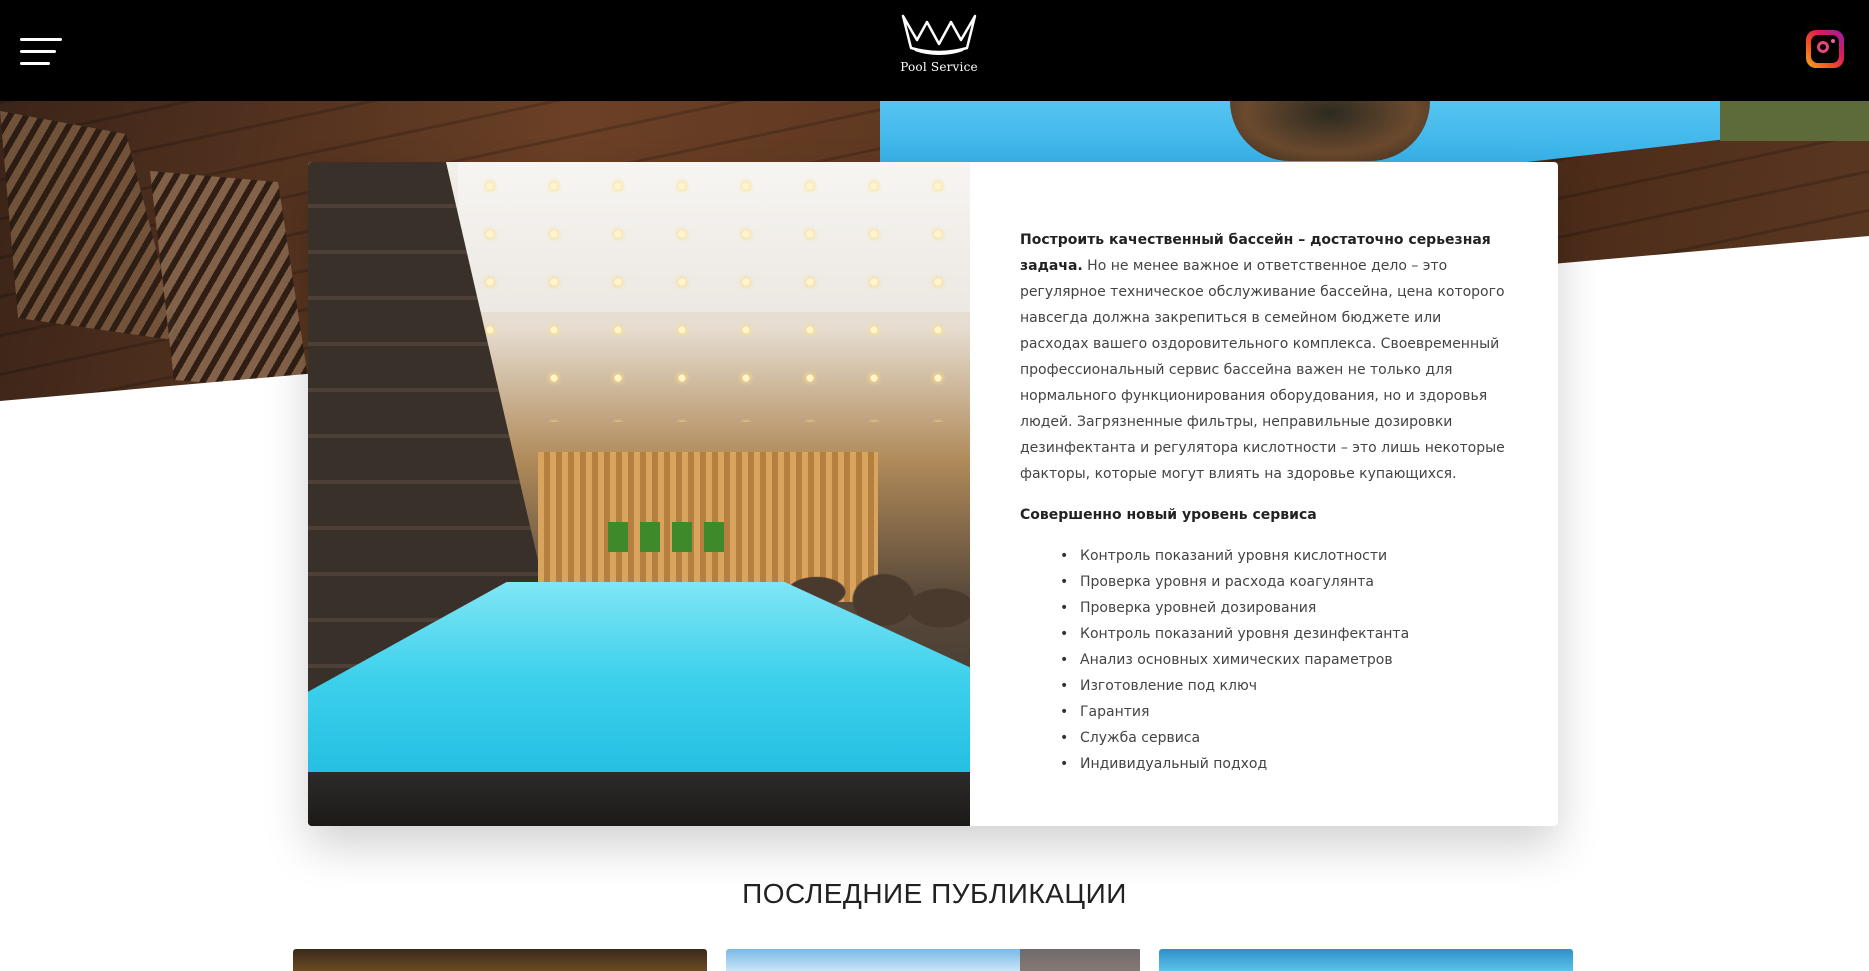 The width and height of the screenshot is (1869, 971). I want to click on services-heading: Совершенно новый уровень сервиса, so click(1168, 515).